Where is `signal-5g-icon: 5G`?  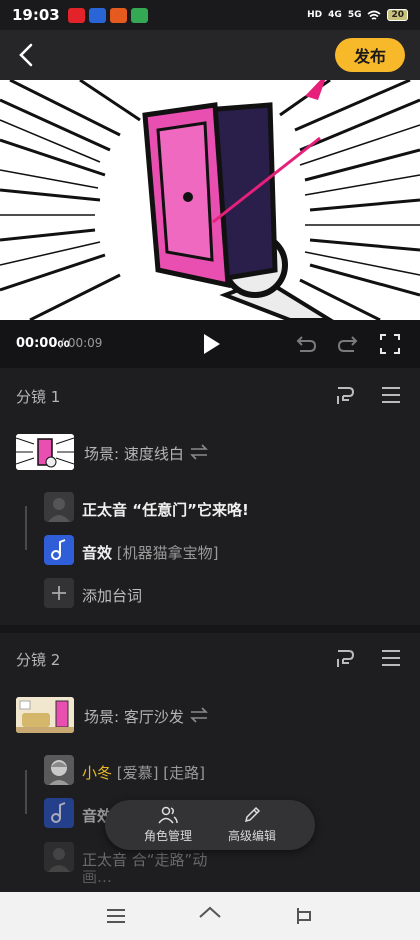 signal-5g-icon: 5G is located at coordinates (354, 15).